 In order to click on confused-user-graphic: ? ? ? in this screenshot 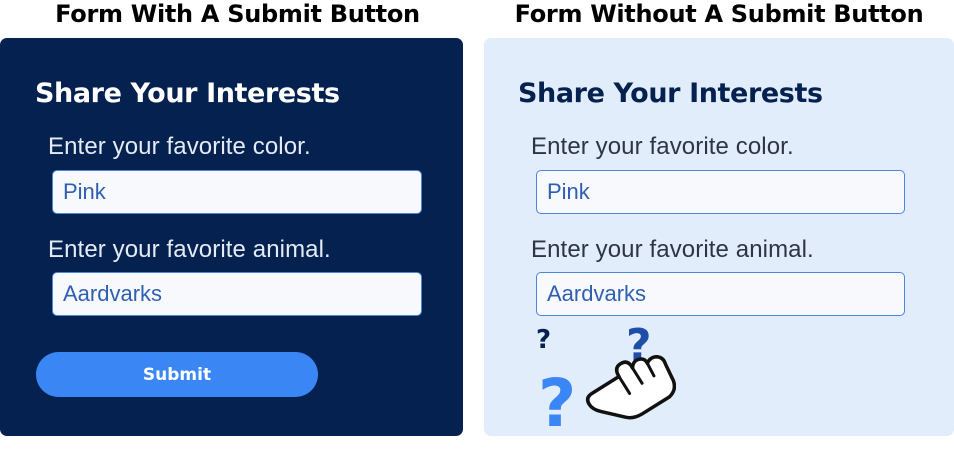, I will do `click(606, 382)`.